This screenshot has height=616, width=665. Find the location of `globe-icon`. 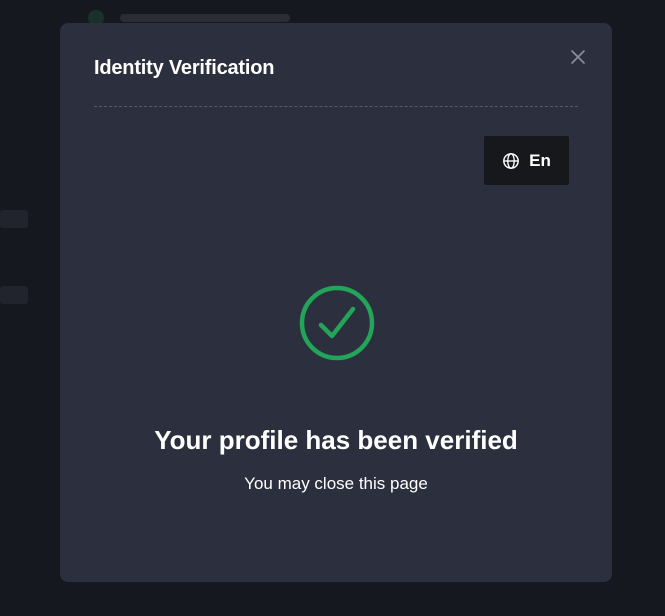

globe-icon is located at coordinates (511, 160).